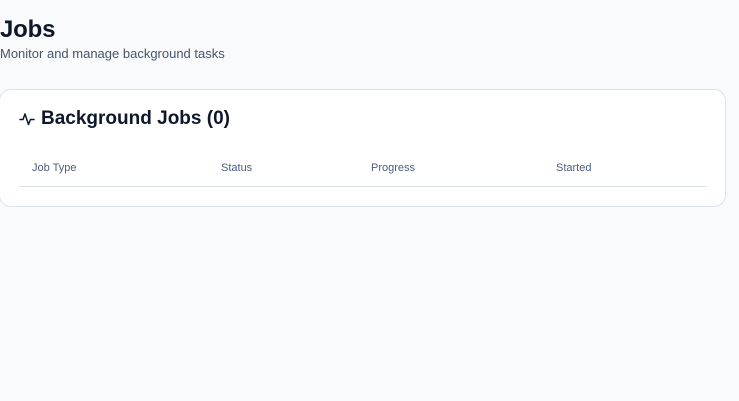 Image resolution: width=739 pixels, height=401 pixels. Describe the element at coordinates (27, 119) in the screenshot. I see `activity-icon` at that location.